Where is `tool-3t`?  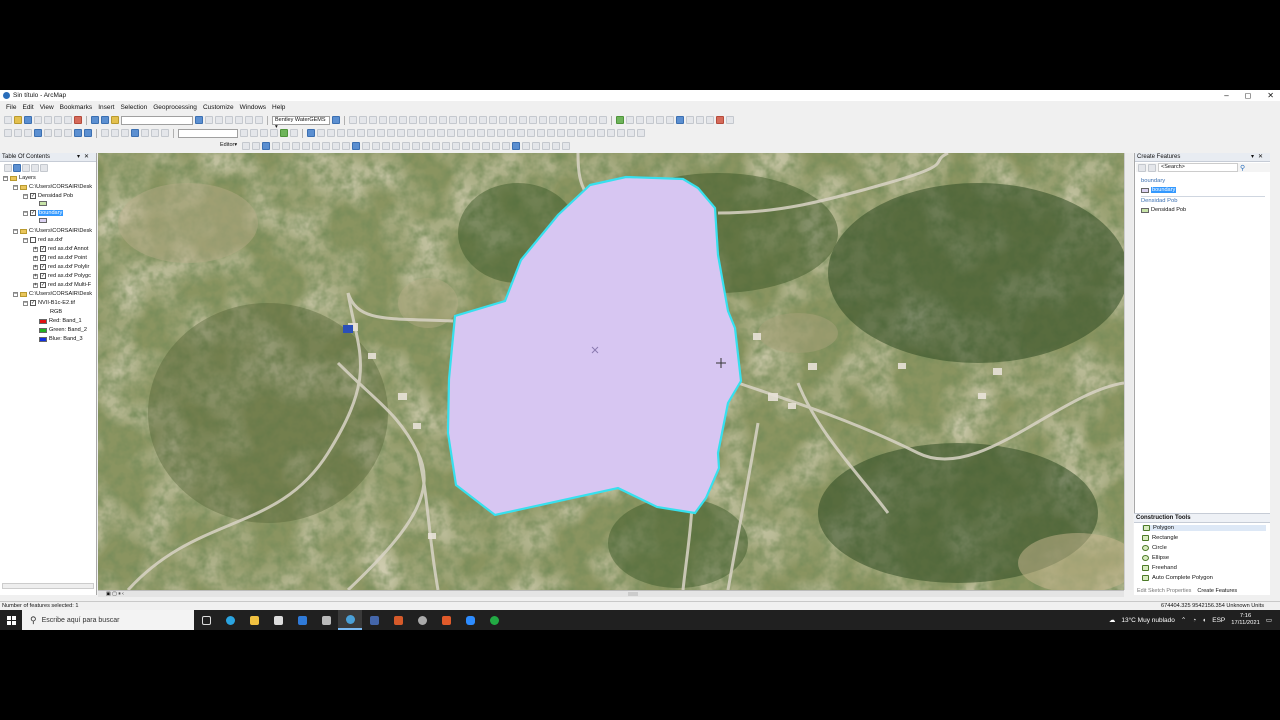
tool-3t is located at coordinates (621, 133).